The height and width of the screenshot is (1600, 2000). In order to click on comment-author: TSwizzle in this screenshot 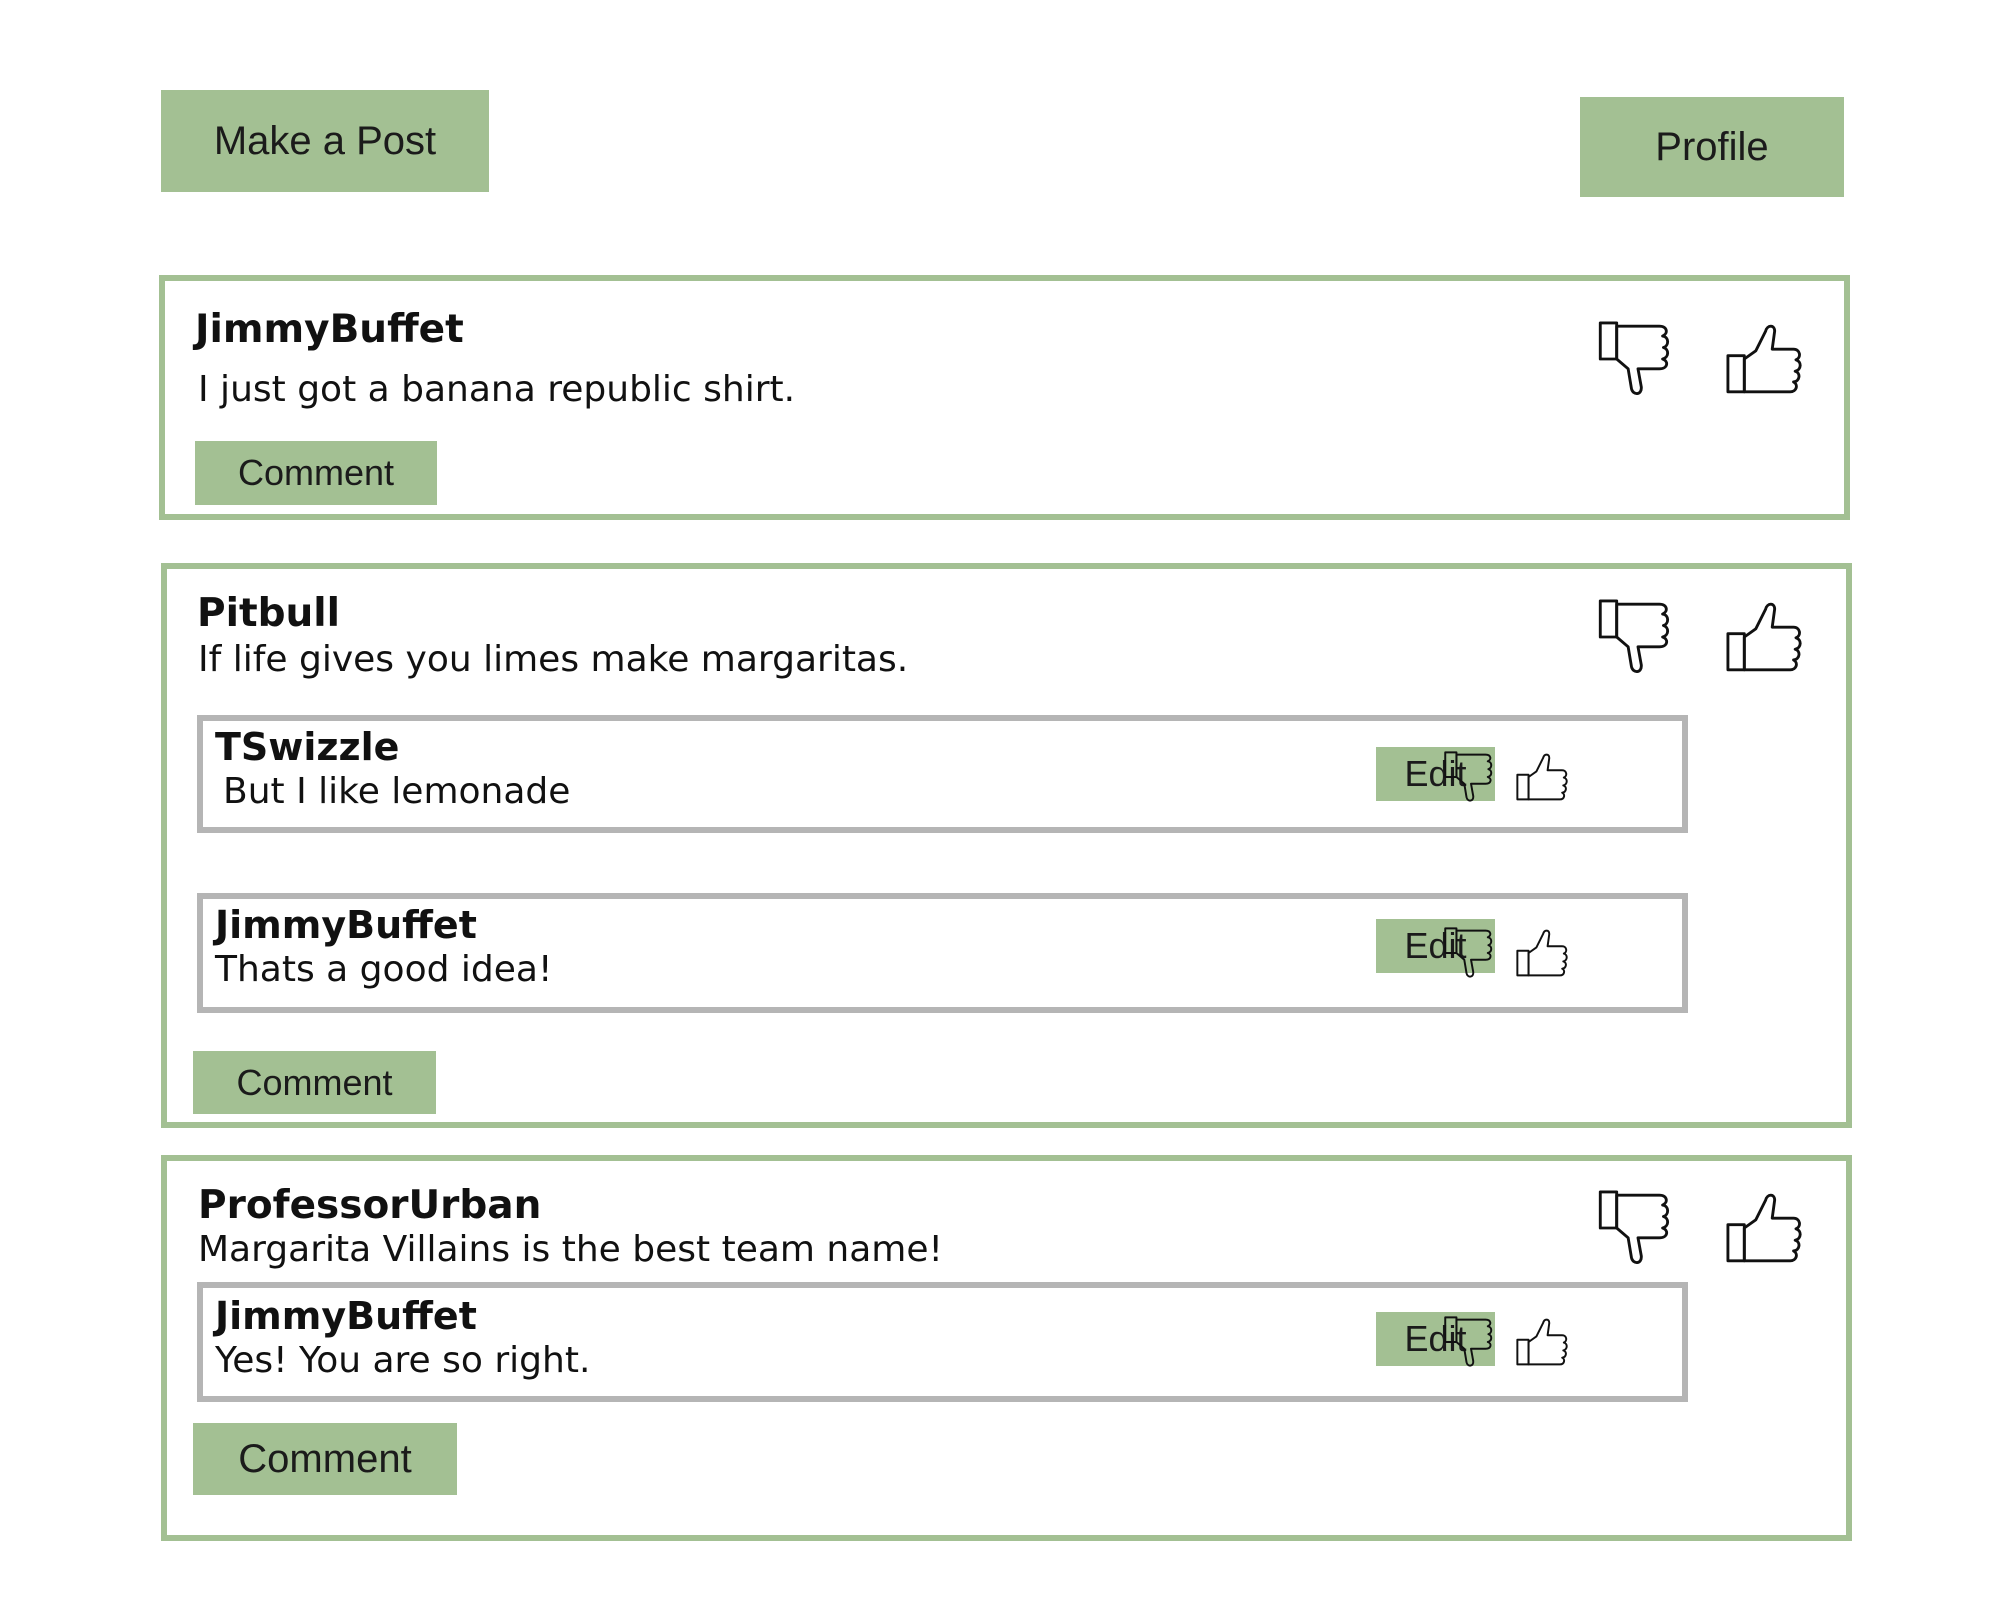, I will do `click(307, 747)`.